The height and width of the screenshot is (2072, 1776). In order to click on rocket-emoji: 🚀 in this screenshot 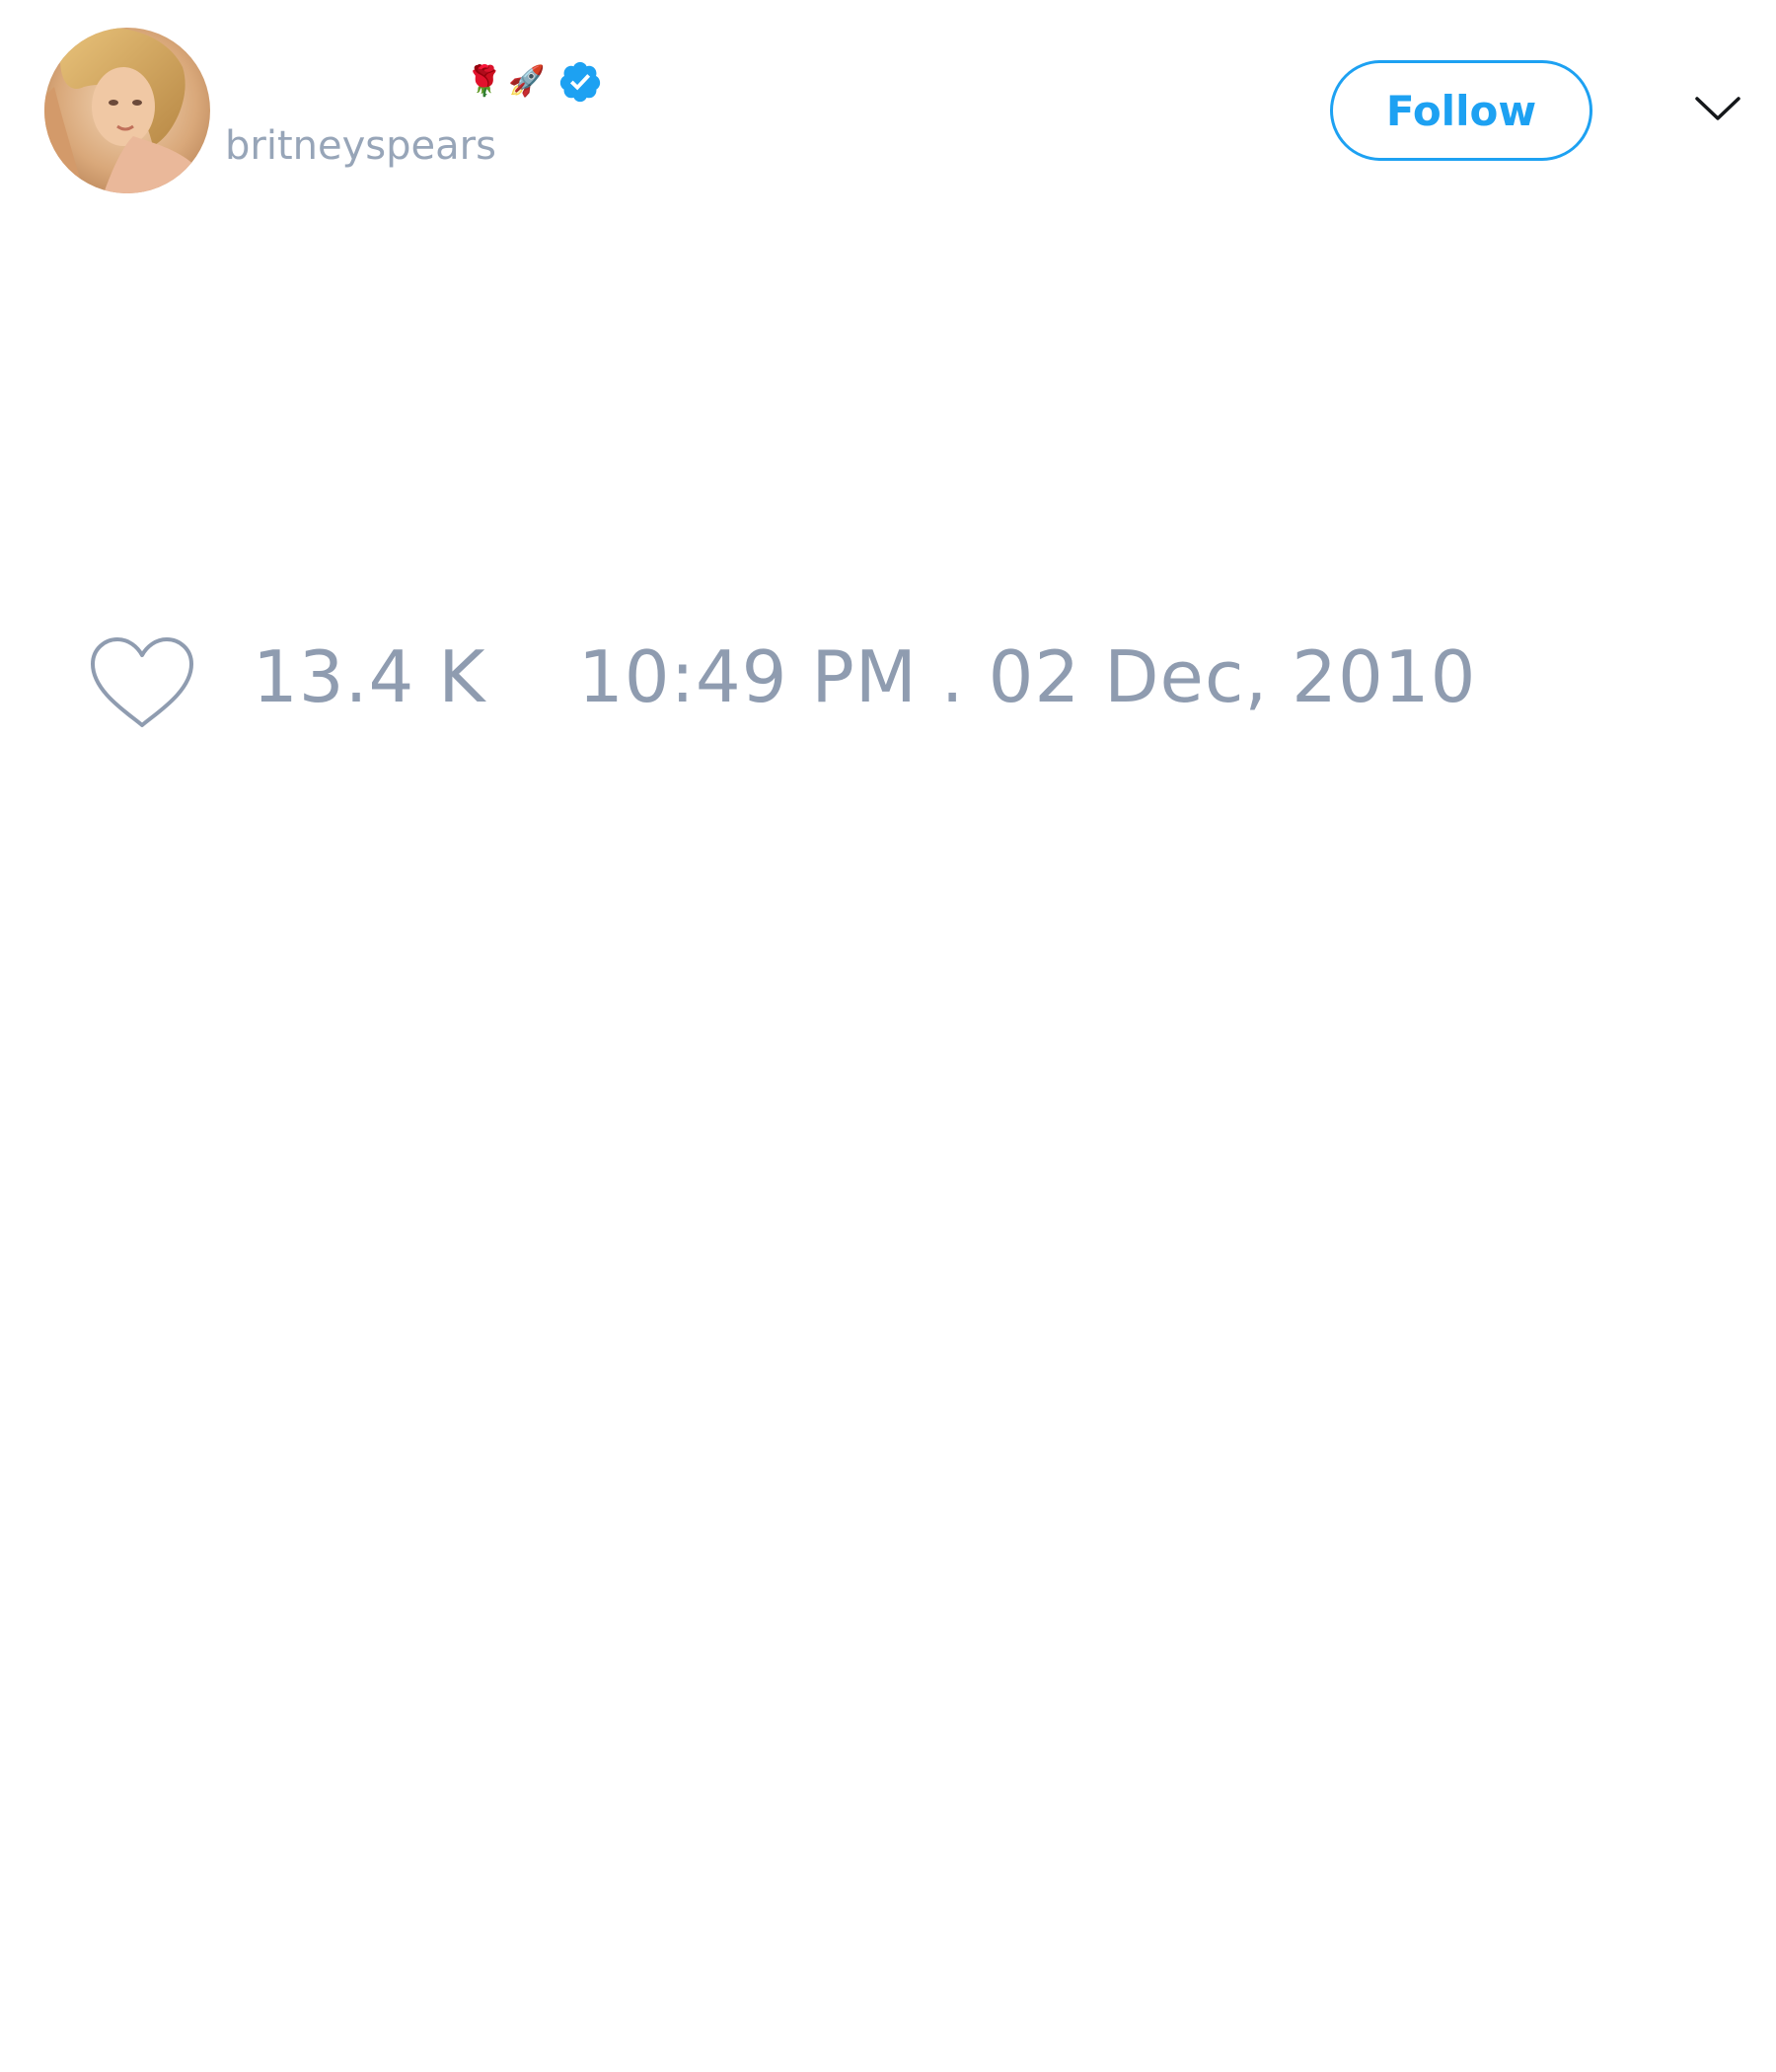, I will do `click(527, 81)`.